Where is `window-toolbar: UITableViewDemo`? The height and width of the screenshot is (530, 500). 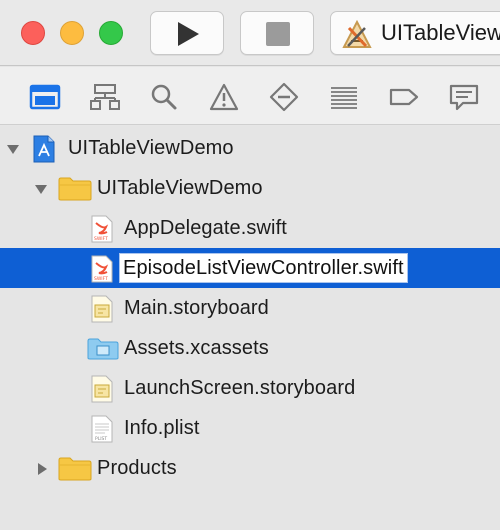 window-toolbar: UITableViewDemo is located at coordinates (250, 33).